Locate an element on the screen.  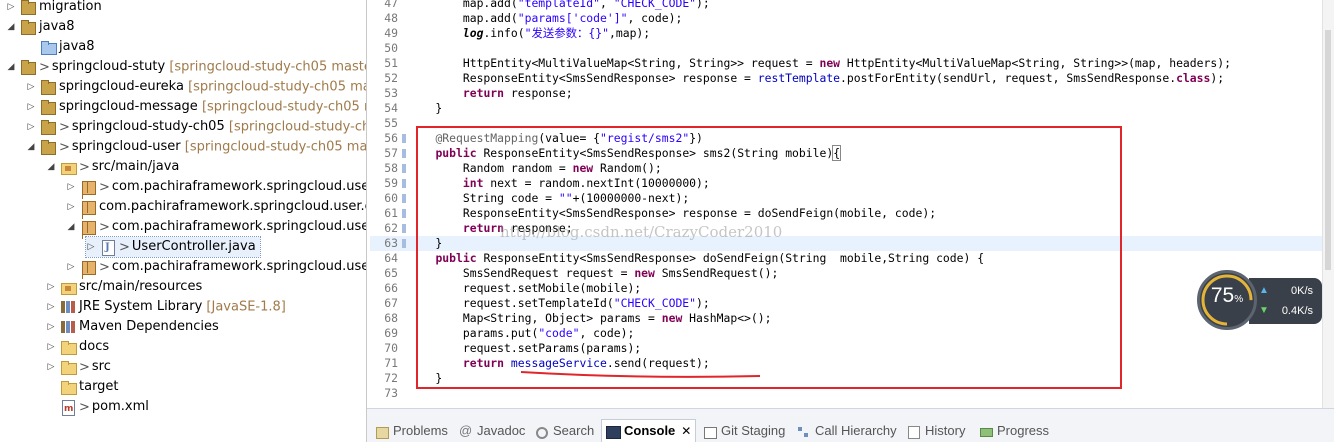
tree-item-src-main-resources: ▷ src/main/resources is located at coordinates (124, 287).